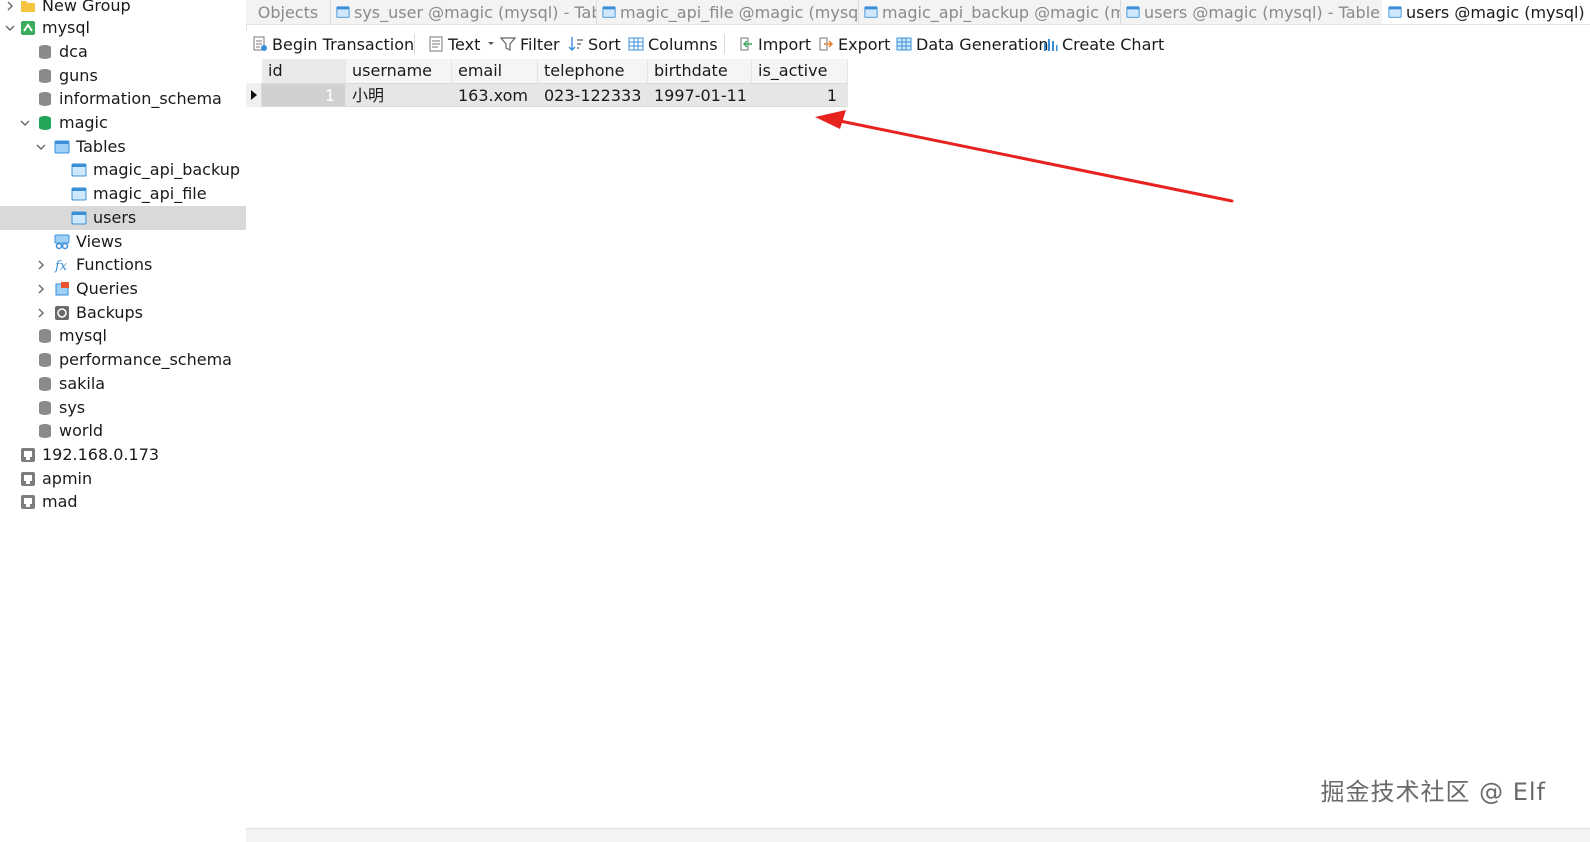 This screenshot has width=1590, height=842. What do you see at coordinates (145, 359) in the screenshot?
I see `tree-item-label: performance_schema` at bounding box center [145, 359].